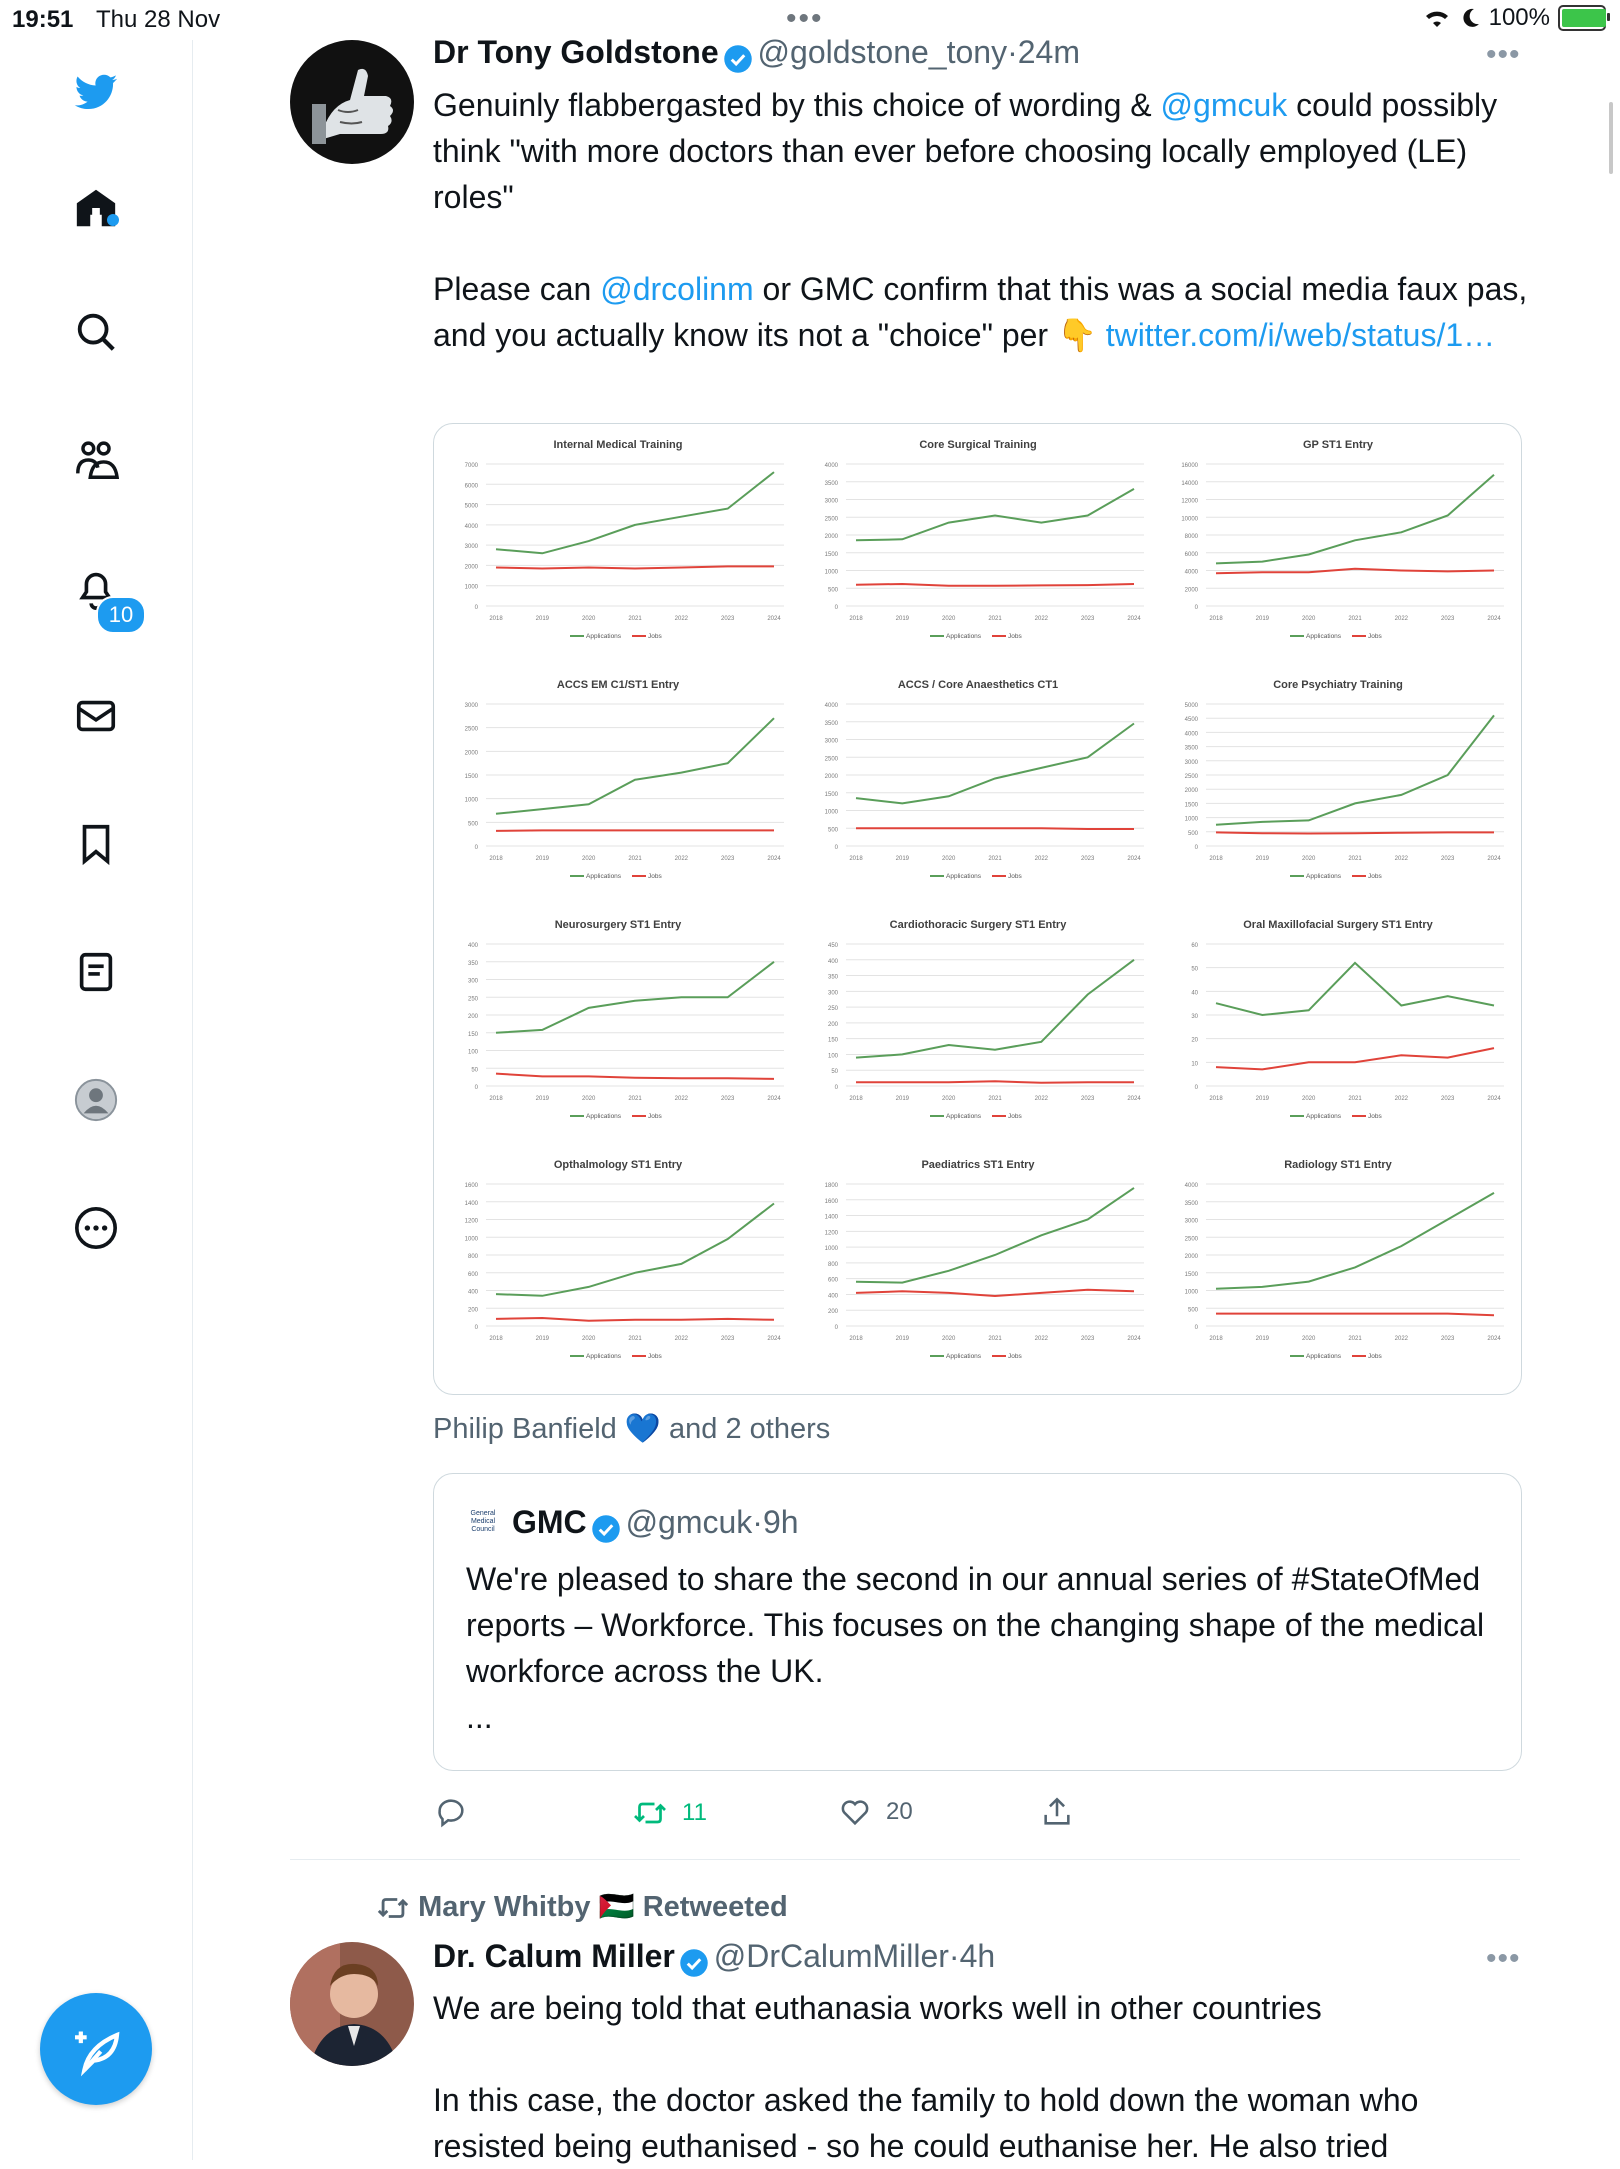 Image resolution: width=1620 pixels, height=2169 pixels. What do you see at coordinates (1192, 720) in the screenshot?
I see `chart-ytick-label: 4500` at bounding box center [1192, 720].